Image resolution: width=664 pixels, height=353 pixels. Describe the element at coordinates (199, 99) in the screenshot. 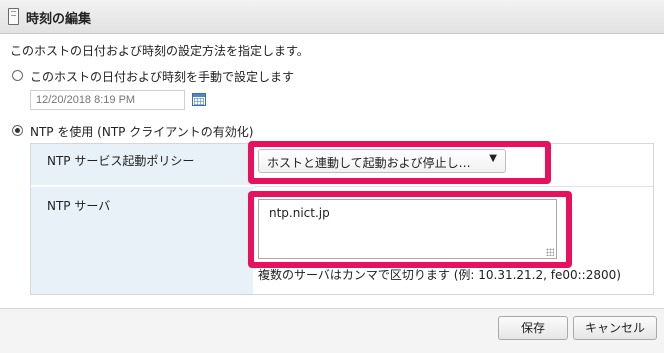

I see `calendar-icon` at that location.